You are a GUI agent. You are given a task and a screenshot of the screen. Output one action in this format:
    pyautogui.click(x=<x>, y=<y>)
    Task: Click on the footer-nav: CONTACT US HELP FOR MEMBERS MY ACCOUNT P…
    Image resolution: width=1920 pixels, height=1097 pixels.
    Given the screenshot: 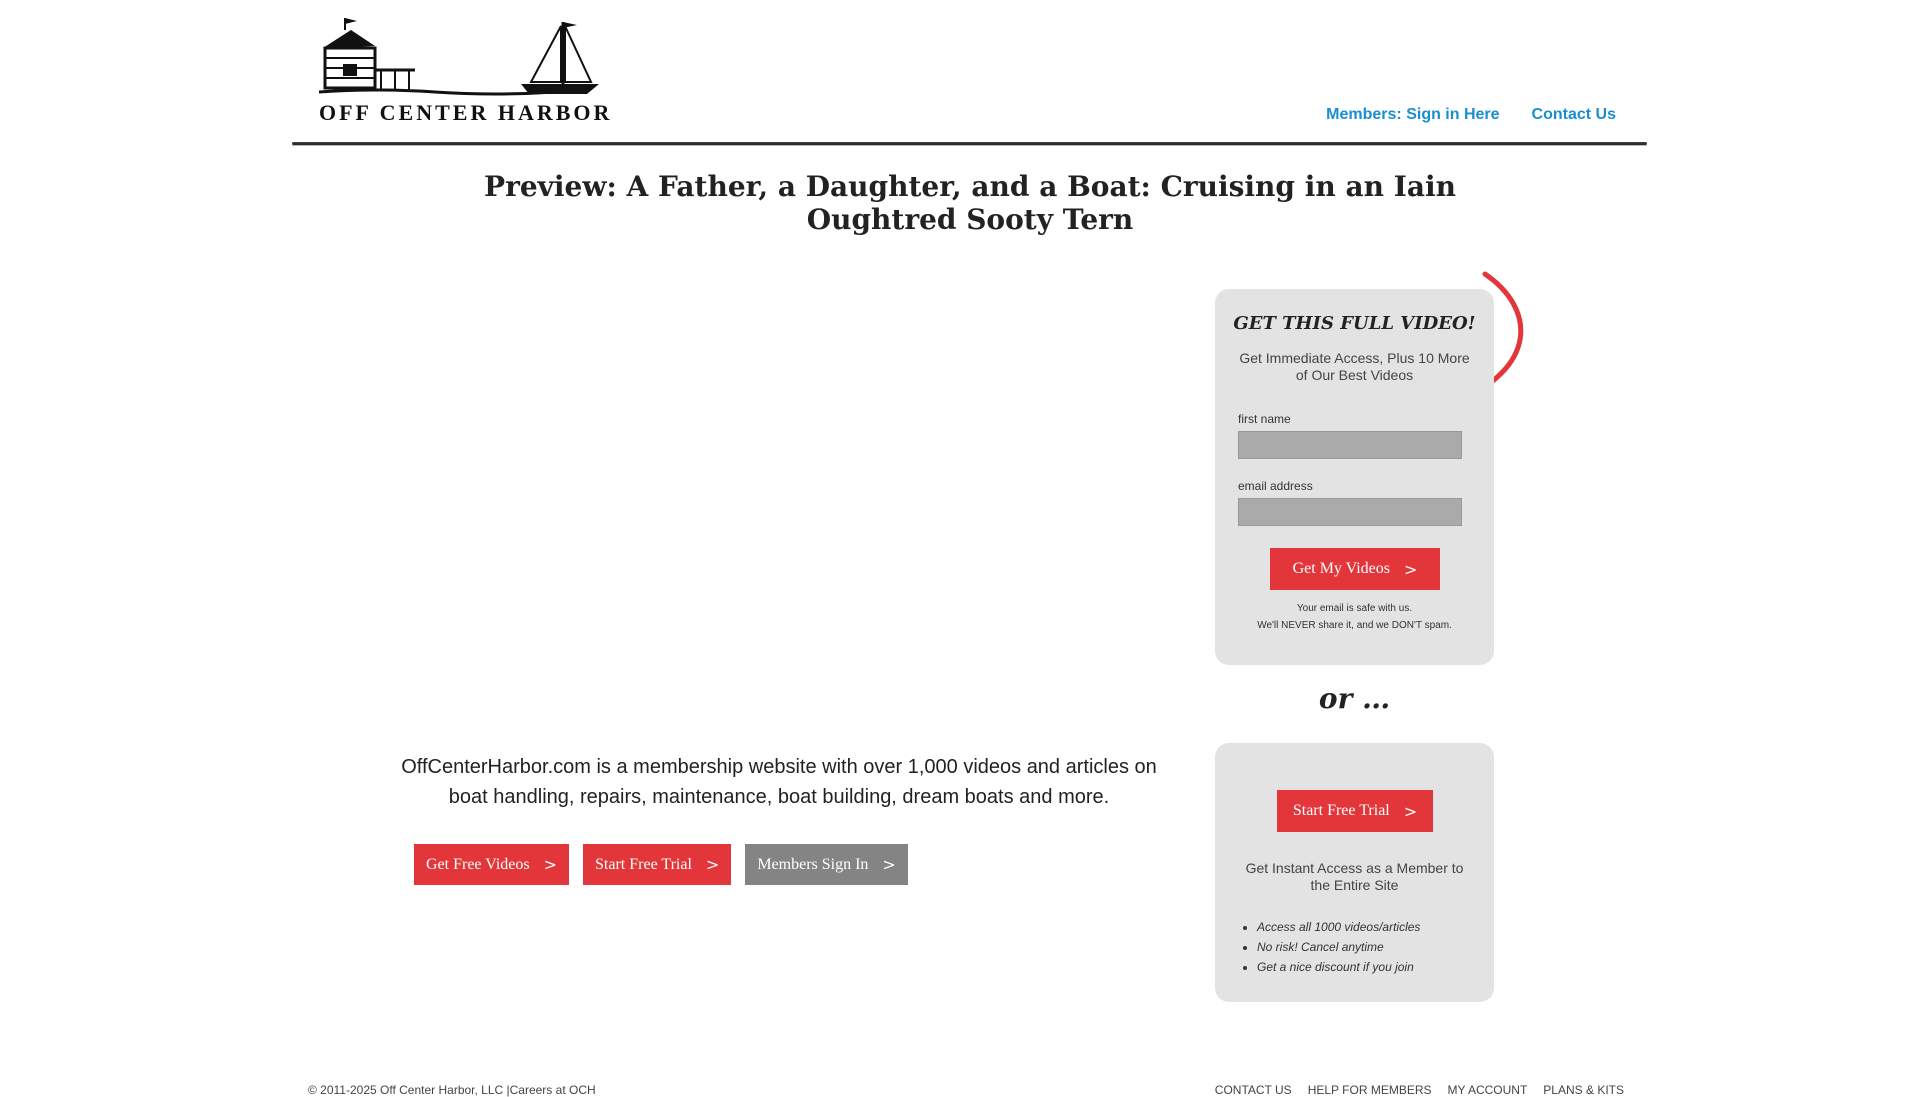 What is the action you would take?
    pyautogui.click(x=1419, y=1090)
    